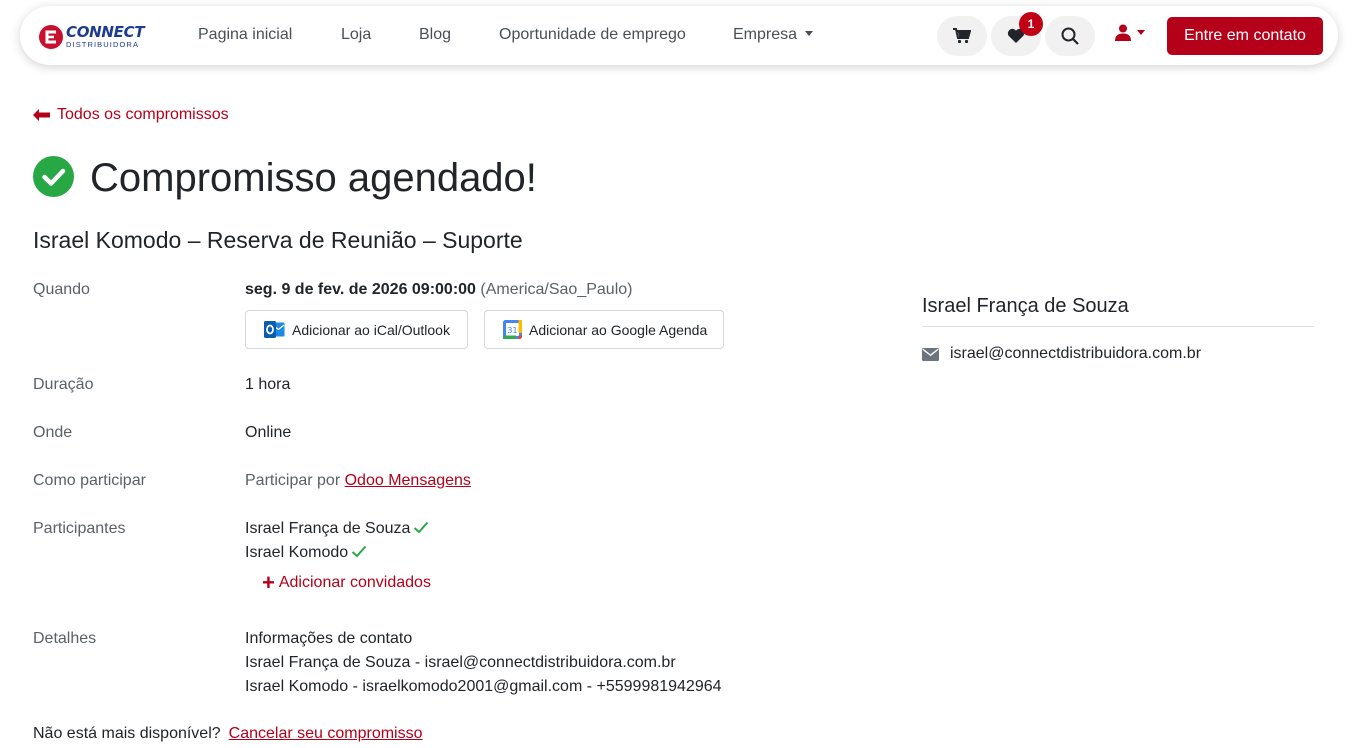 This screenshot has width=1360, height=748. What do you see at coordinates (592, 35) in the screenshot?
I see `nav-jobs: Oportunidade de emprego` at bounding box center [592, 35].